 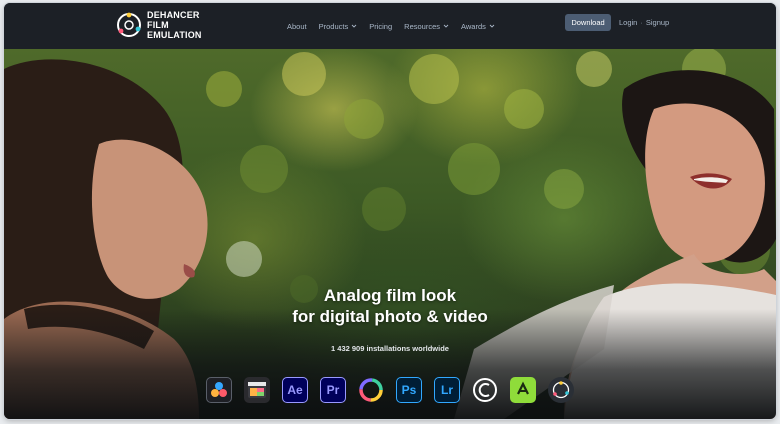 I want to click on main-nav: About Products Pricing Resources Awards, so click(x=391, y=26).